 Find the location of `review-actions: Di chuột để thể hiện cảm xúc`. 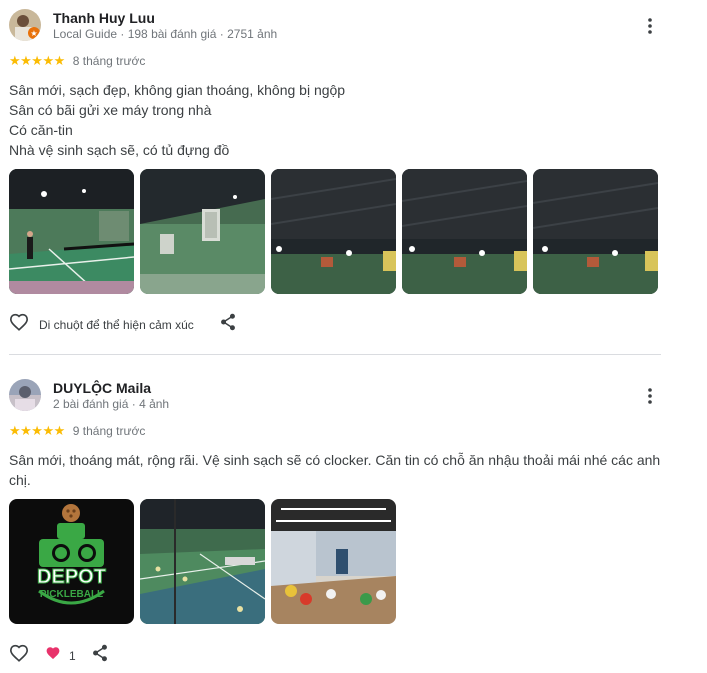

review-actions: Di chuột để thể hiện cảm xúc is located at coordinates (122, 324).